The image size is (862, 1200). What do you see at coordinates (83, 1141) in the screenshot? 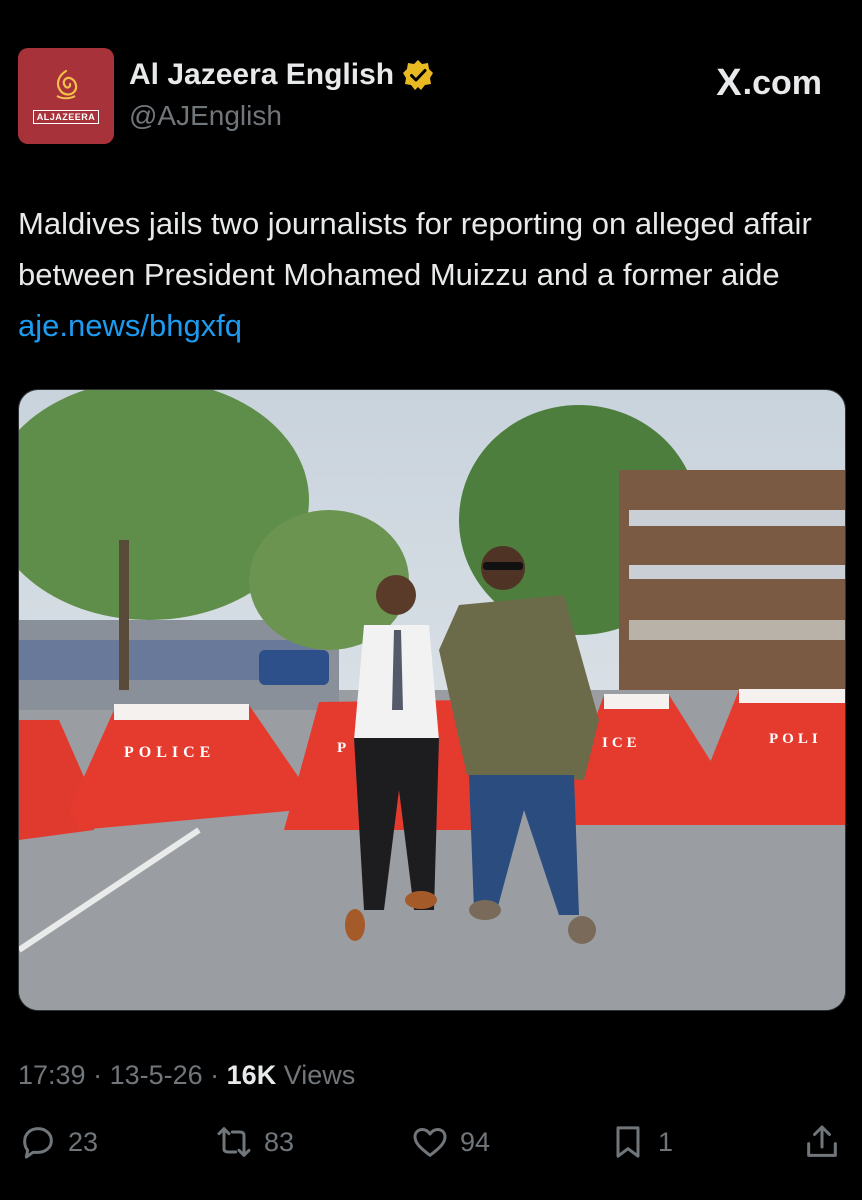
I see `reply-count: 23` at bounding box center [83, 1141].